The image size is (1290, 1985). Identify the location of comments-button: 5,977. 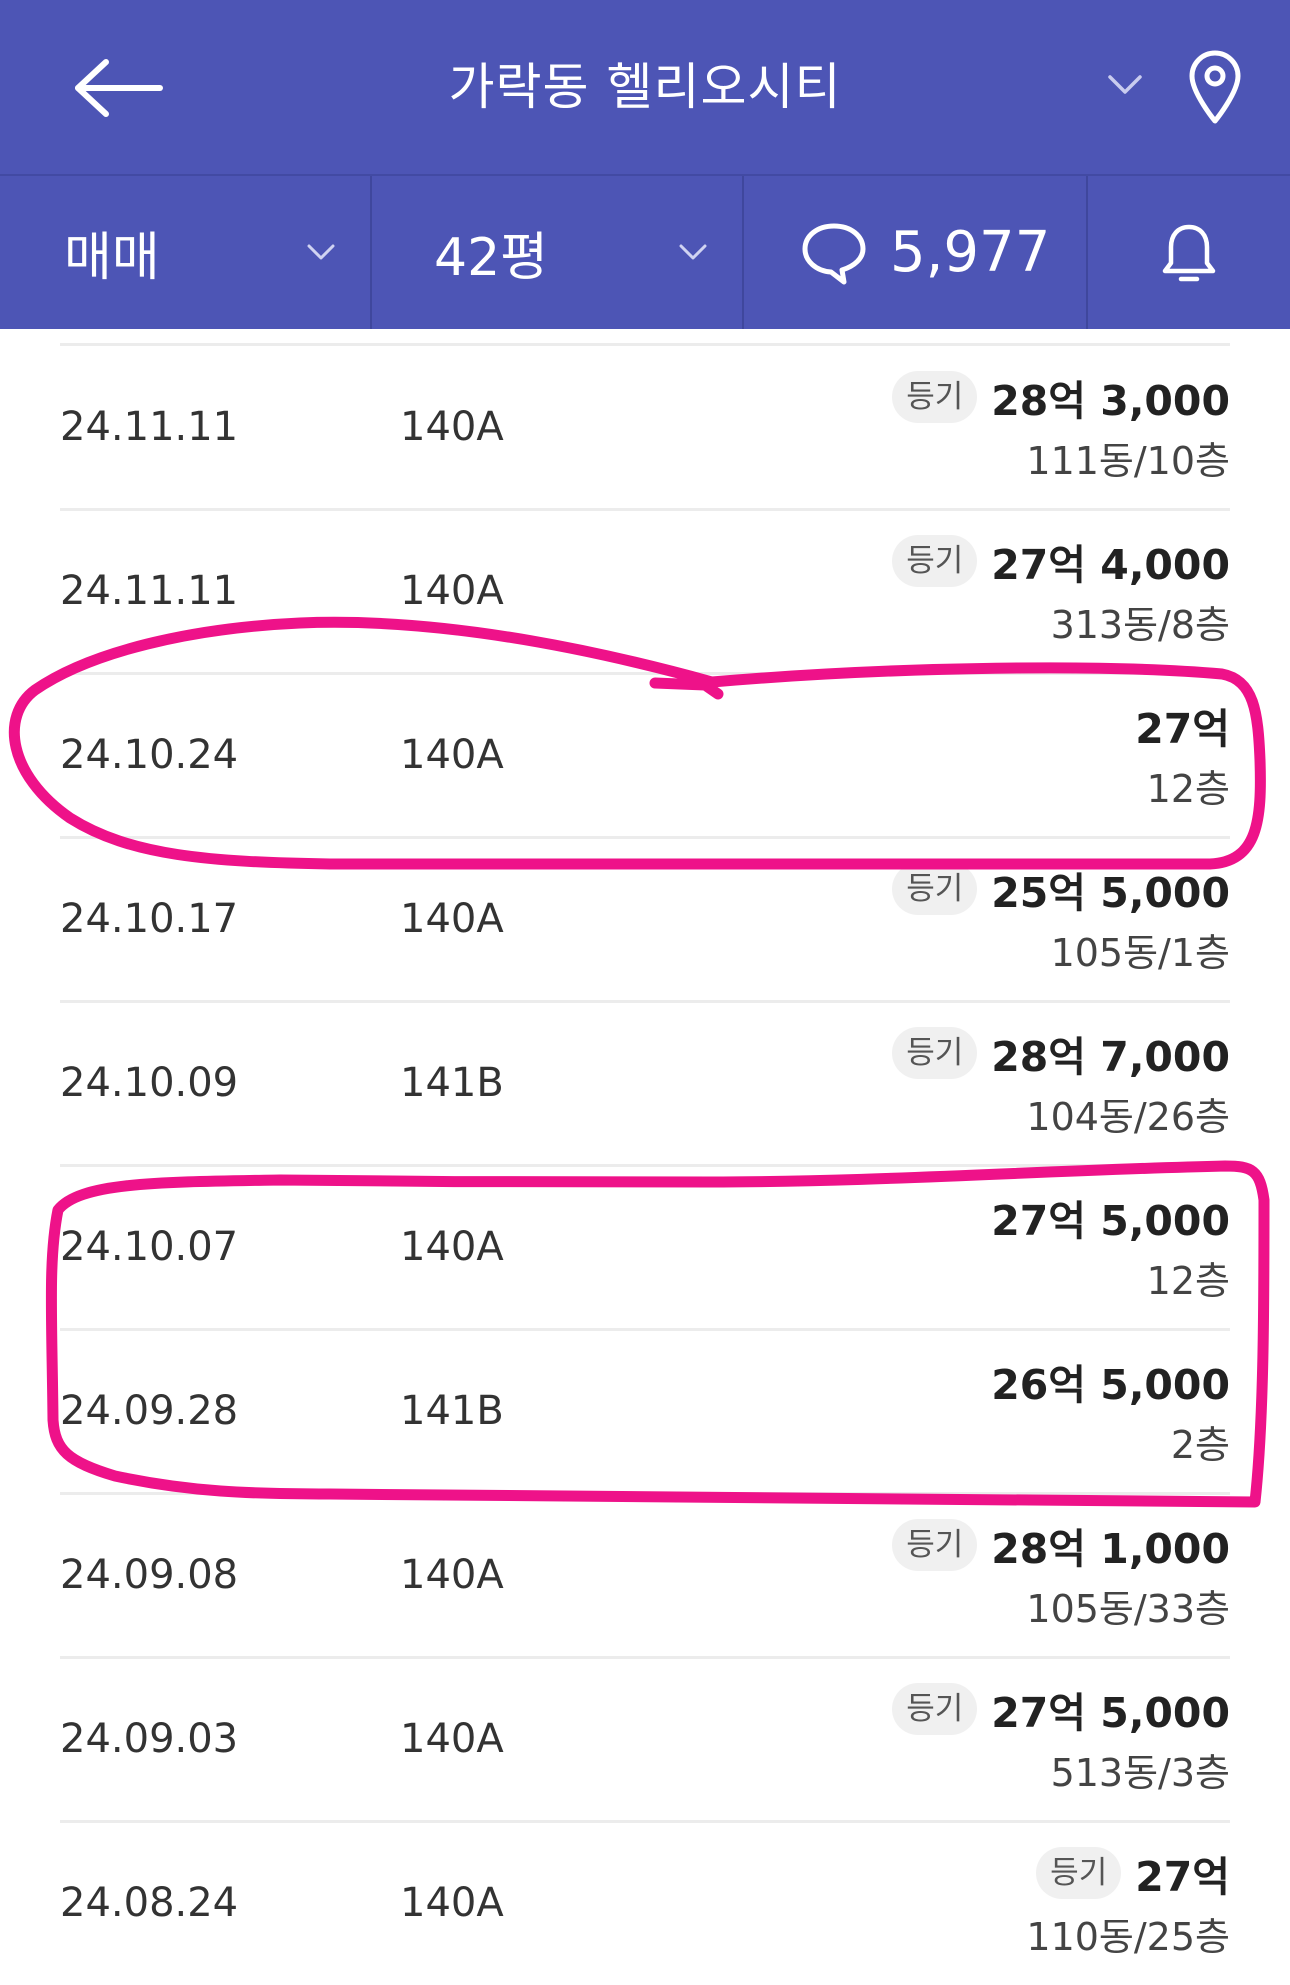
(915, 252).